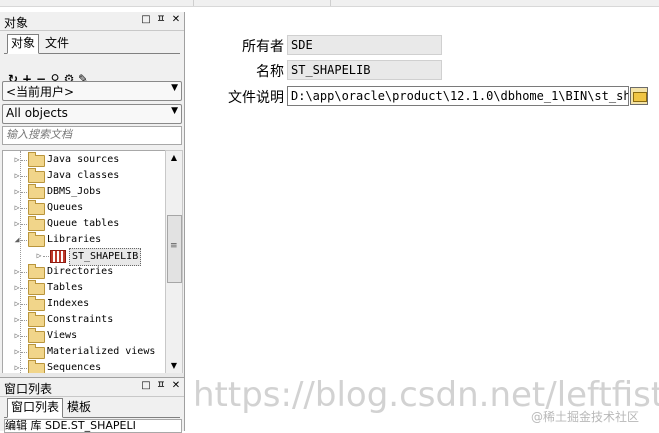  Describe the element at coordinates (364, 45) in the screenshot. I see `owner-field: SDE` at that location.